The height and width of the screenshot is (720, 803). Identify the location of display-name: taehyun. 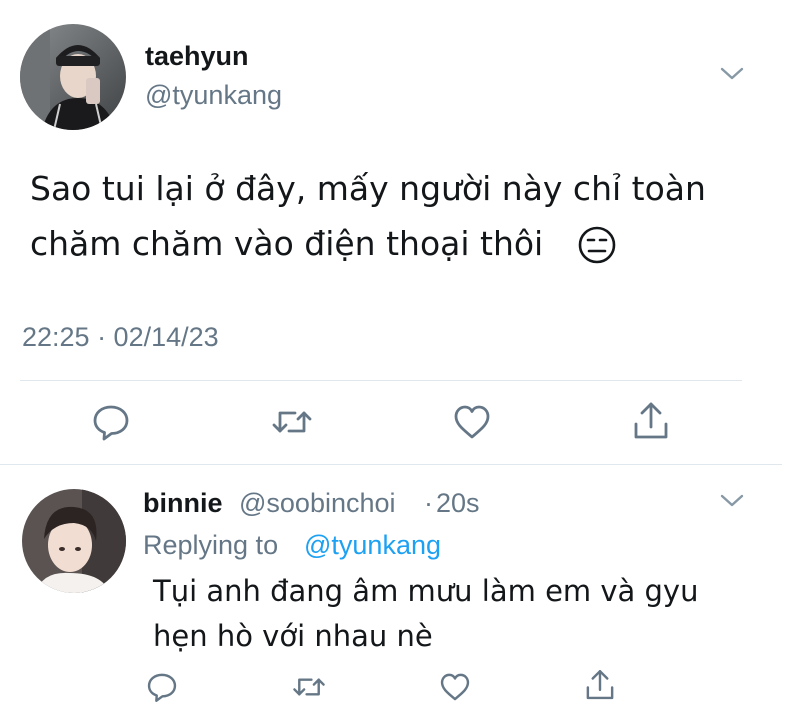
(197, 56).